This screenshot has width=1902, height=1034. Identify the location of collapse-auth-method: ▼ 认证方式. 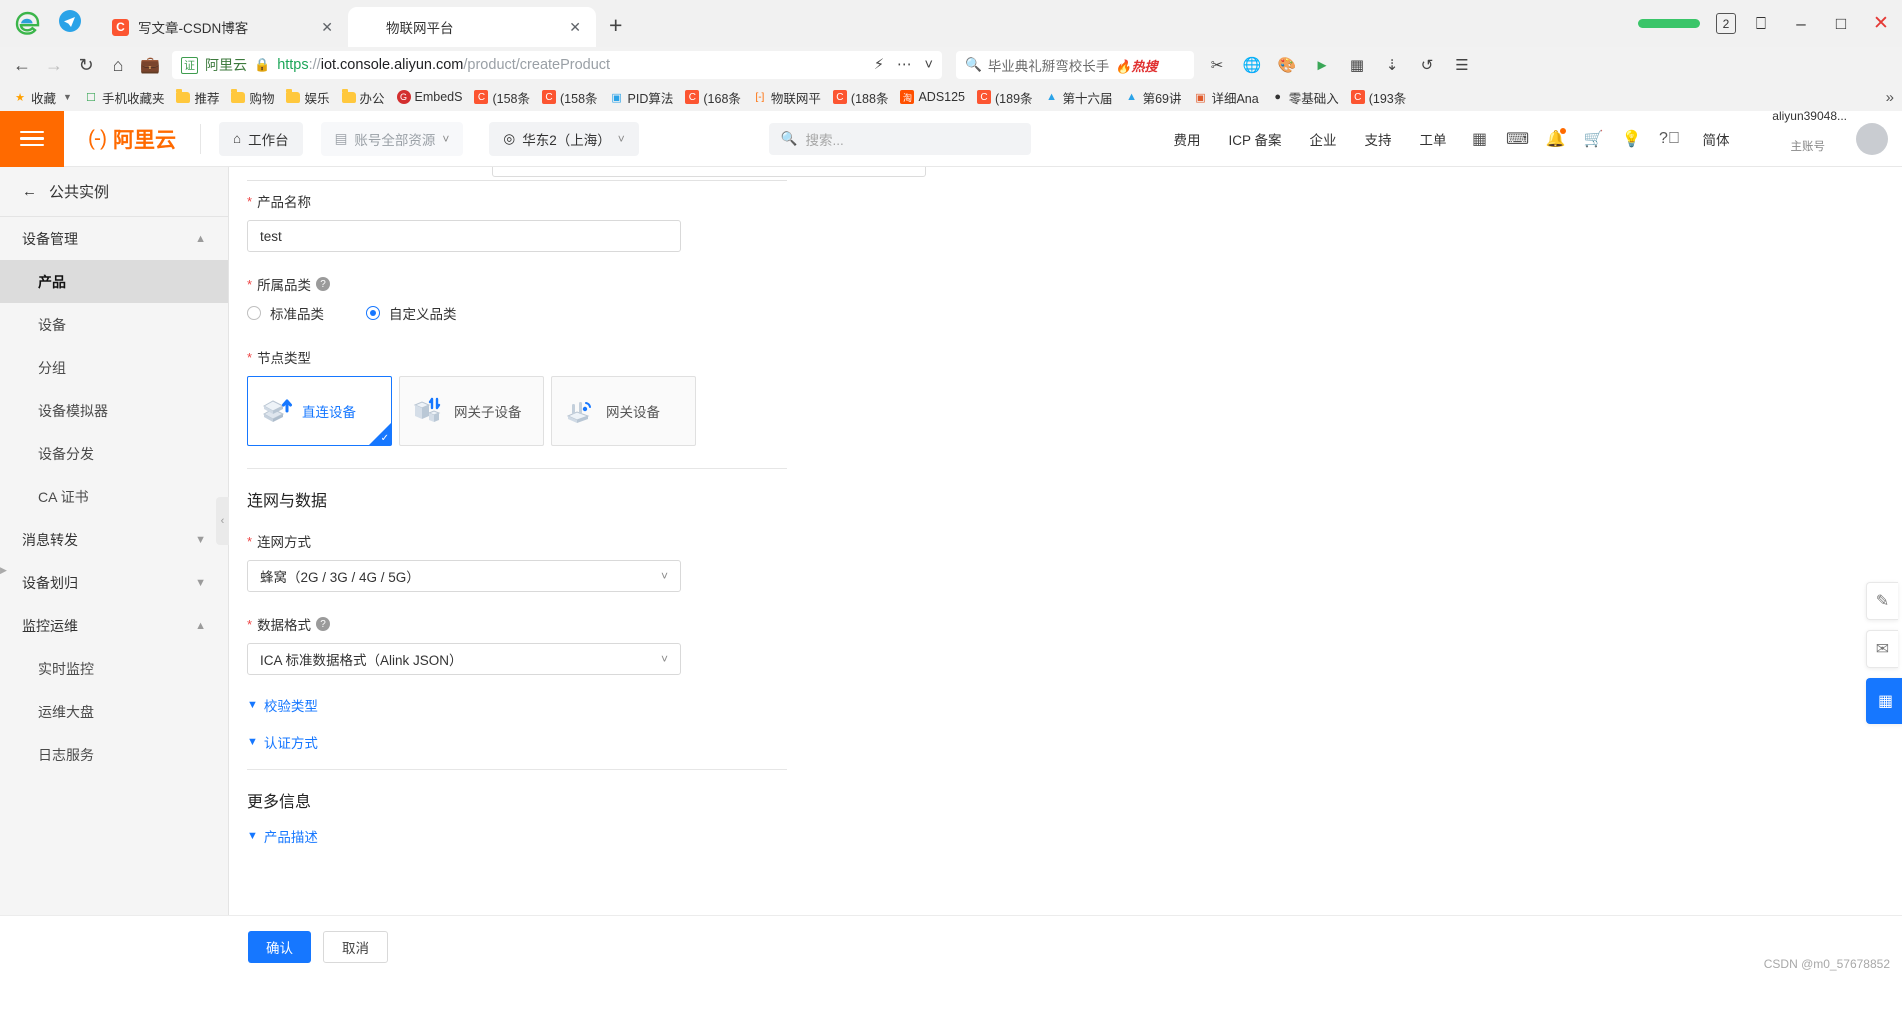
(518, 742).